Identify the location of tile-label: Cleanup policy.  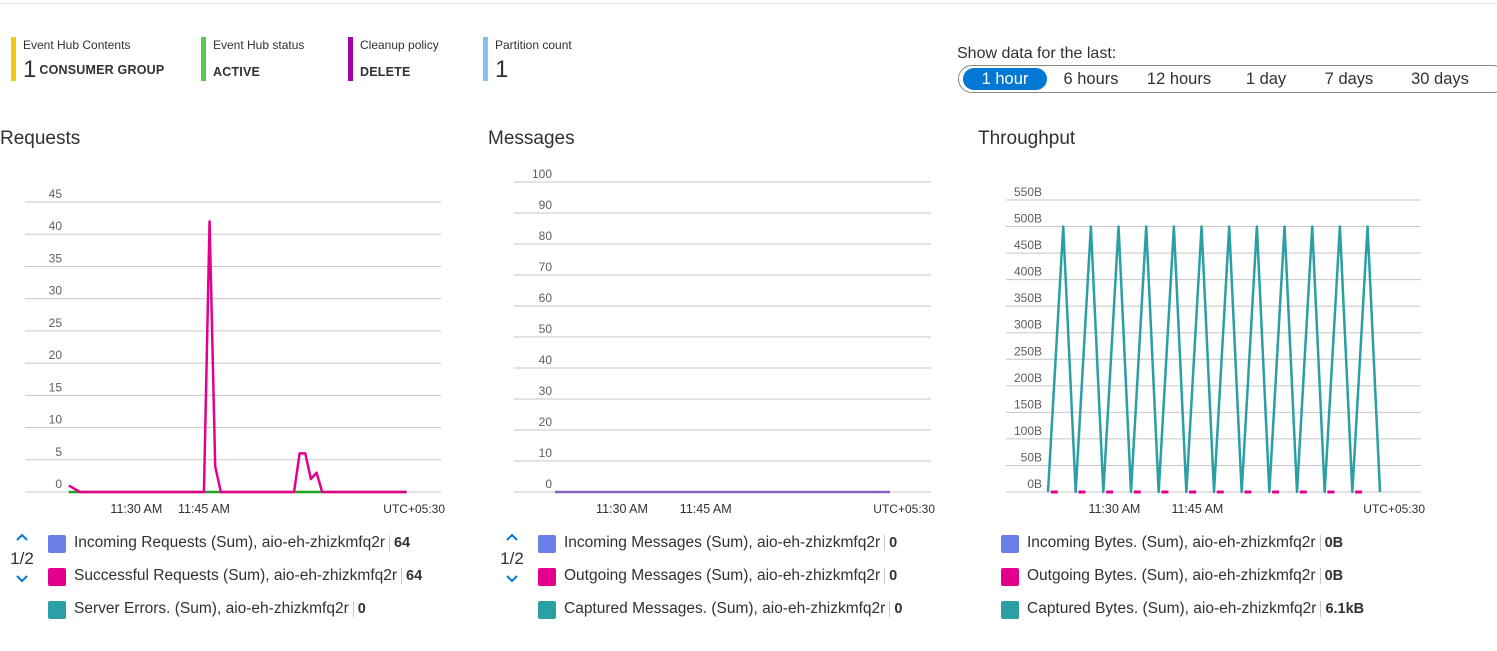
(399, 45).